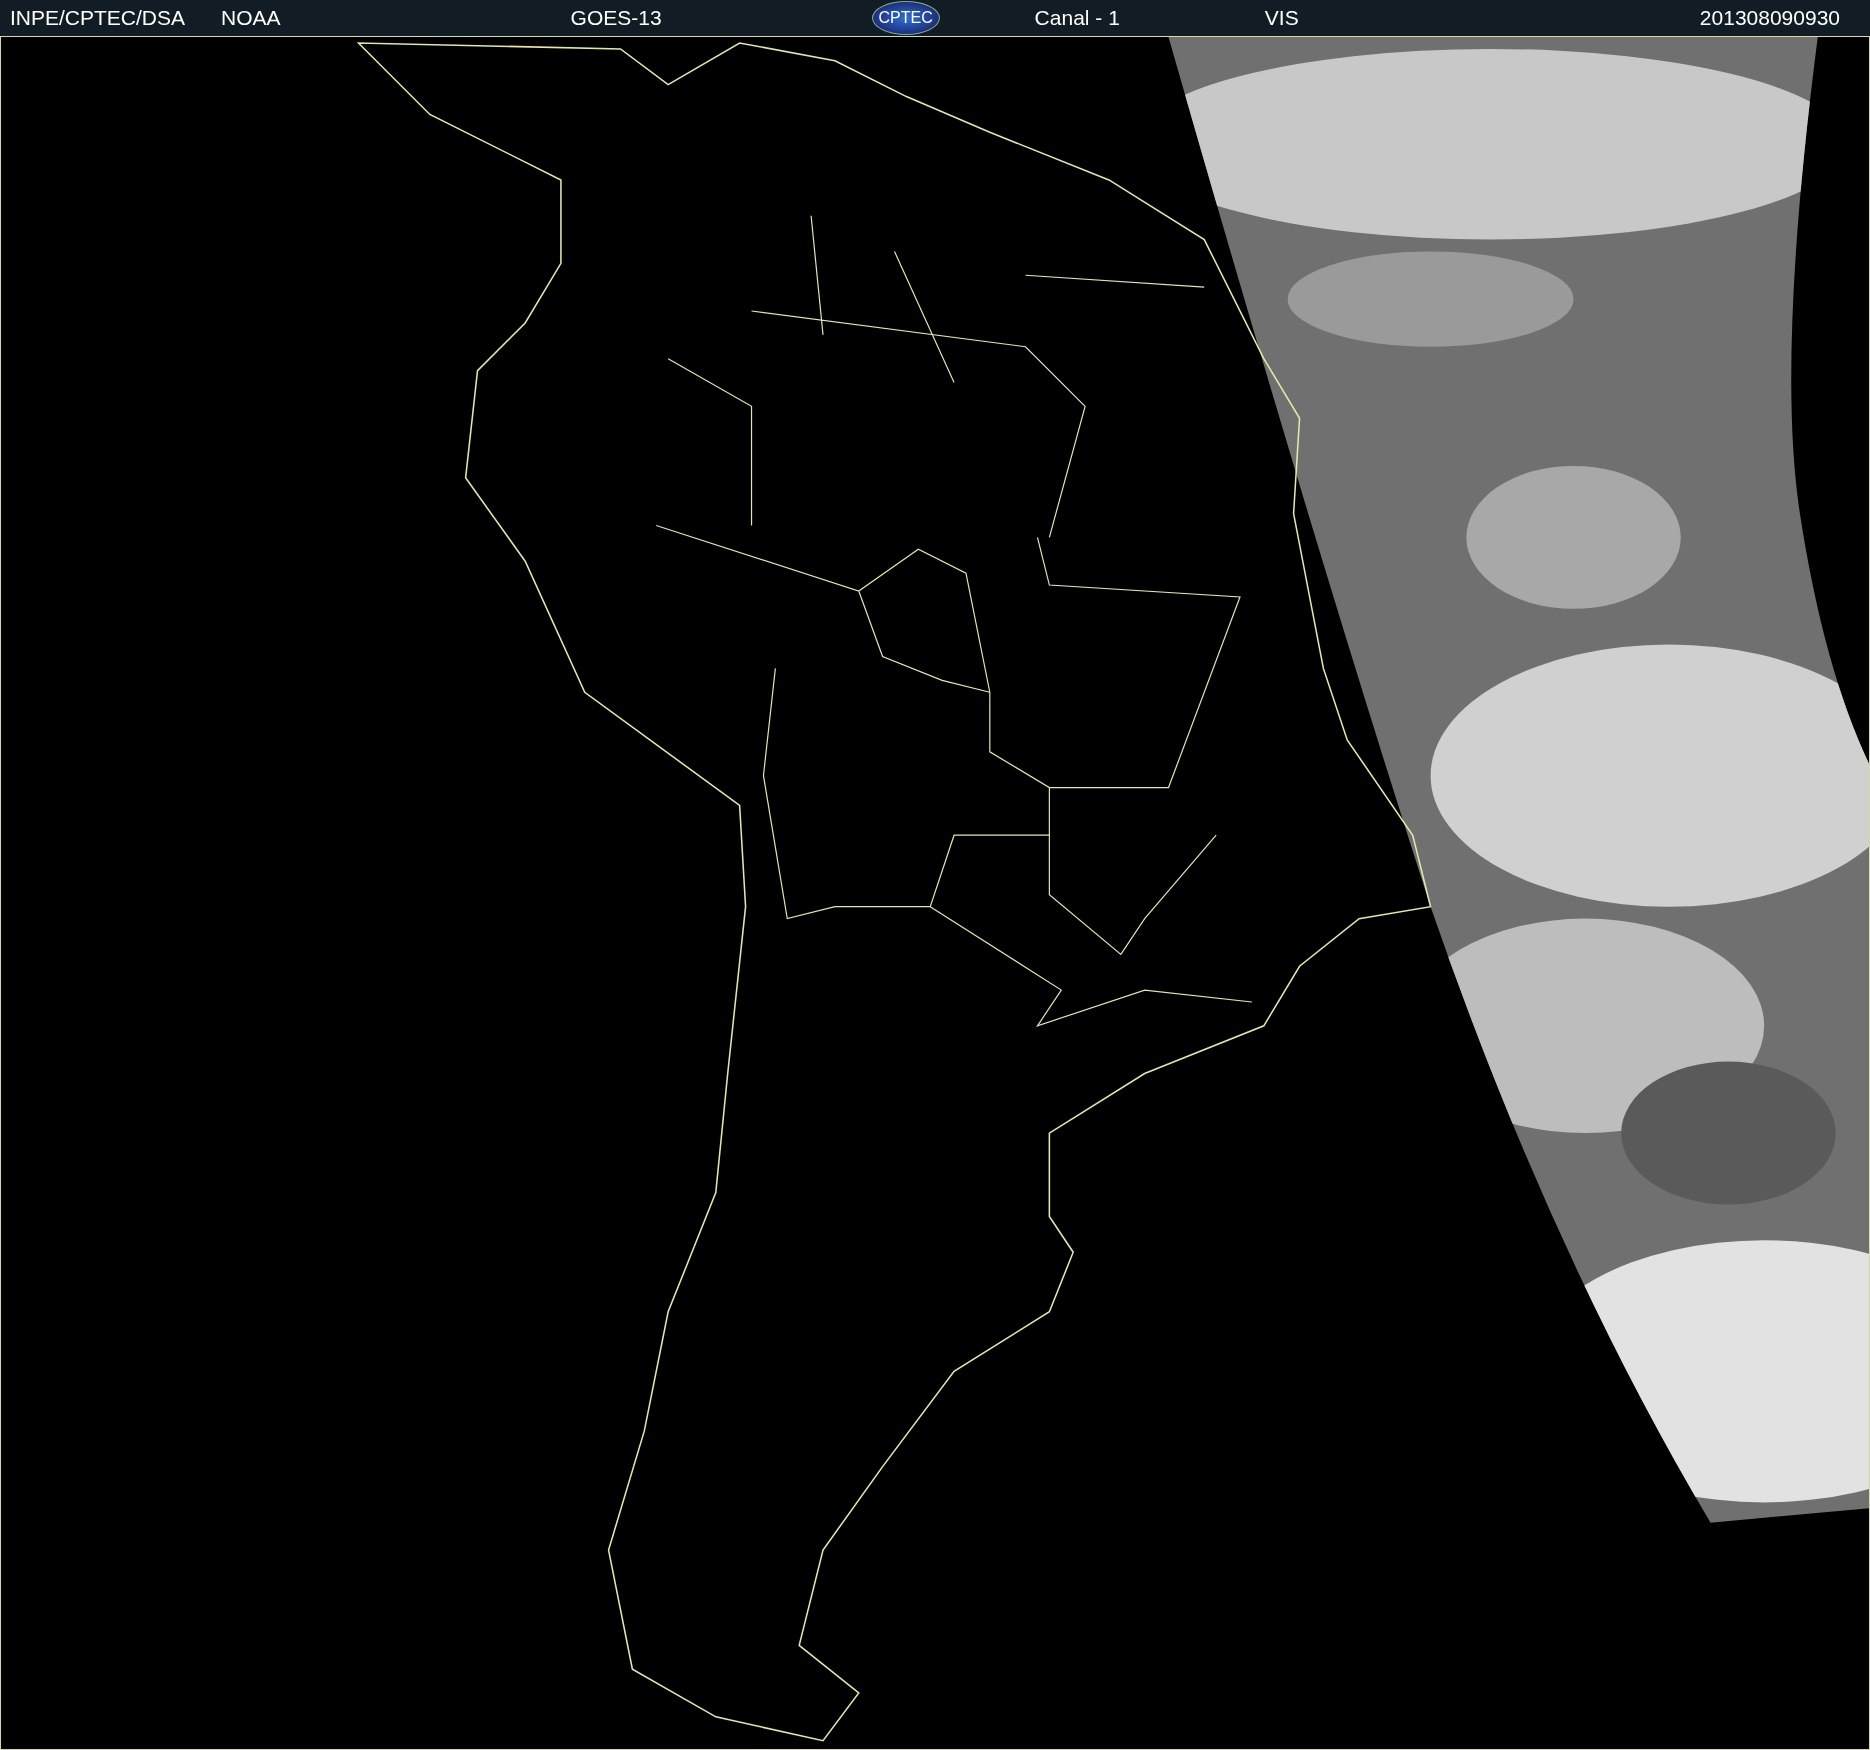  Describe the element at coordinates (905, 18) in the screenshot. I see `logo: CPTEC` at that location.